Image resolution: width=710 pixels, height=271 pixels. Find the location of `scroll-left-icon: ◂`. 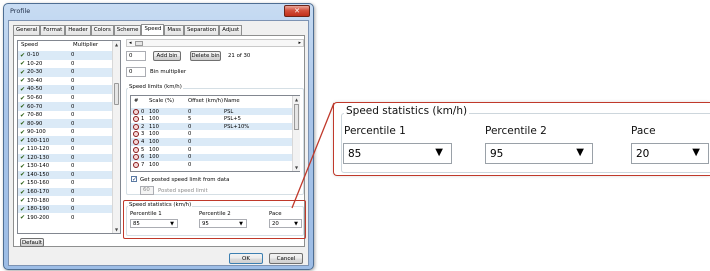

scroll-left-icon: ◂ is located at coordinates (130, 43).